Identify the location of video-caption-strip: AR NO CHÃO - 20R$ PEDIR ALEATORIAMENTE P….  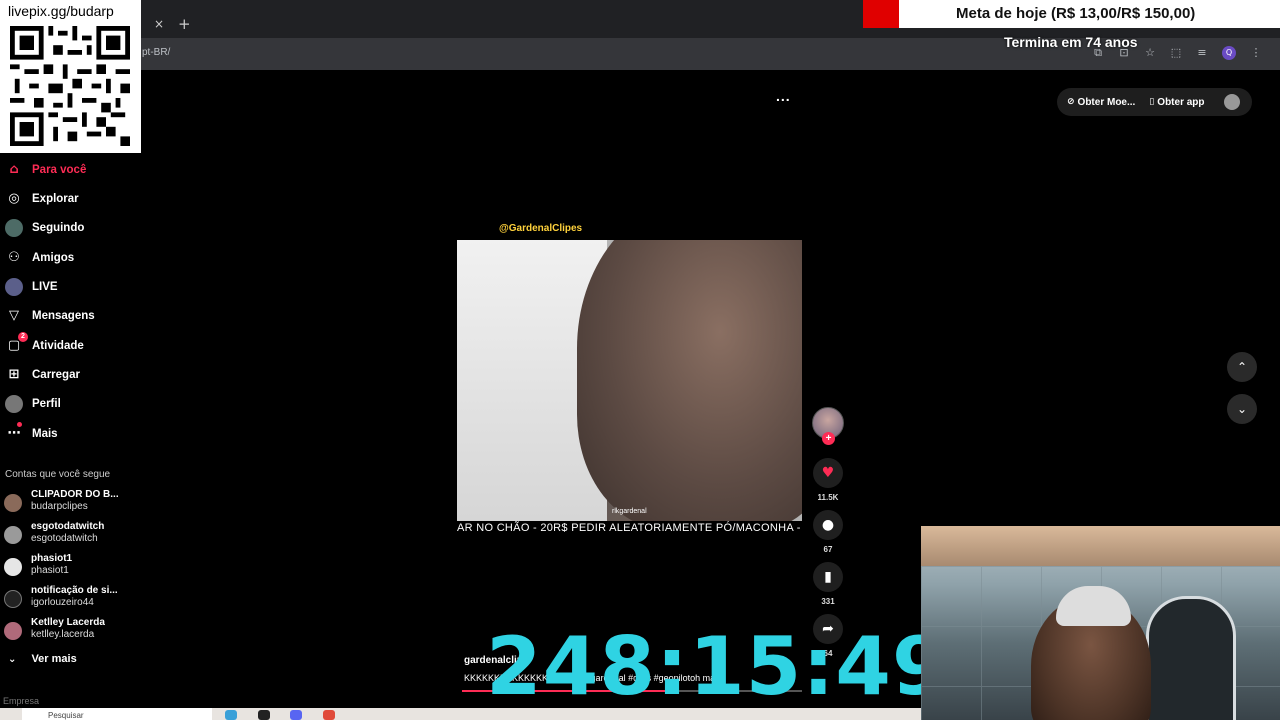
(629, 528).